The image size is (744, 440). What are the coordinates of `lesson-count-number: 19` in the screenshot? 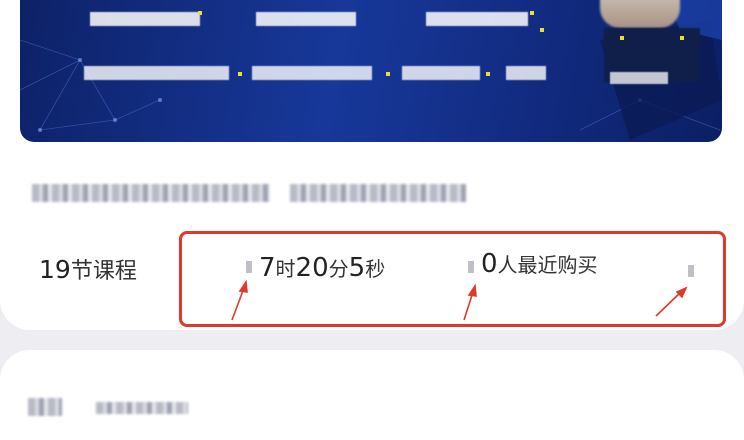 It's located at (55, 269).